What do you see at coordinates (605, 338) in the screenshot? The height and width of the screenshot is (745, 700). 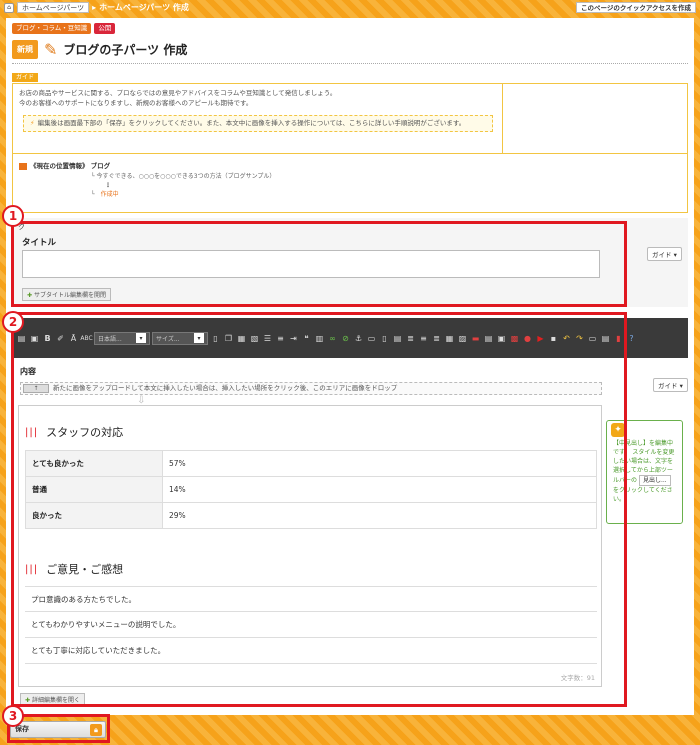 I see `template-list-icon: ▤` at bounding box center [605, 338].